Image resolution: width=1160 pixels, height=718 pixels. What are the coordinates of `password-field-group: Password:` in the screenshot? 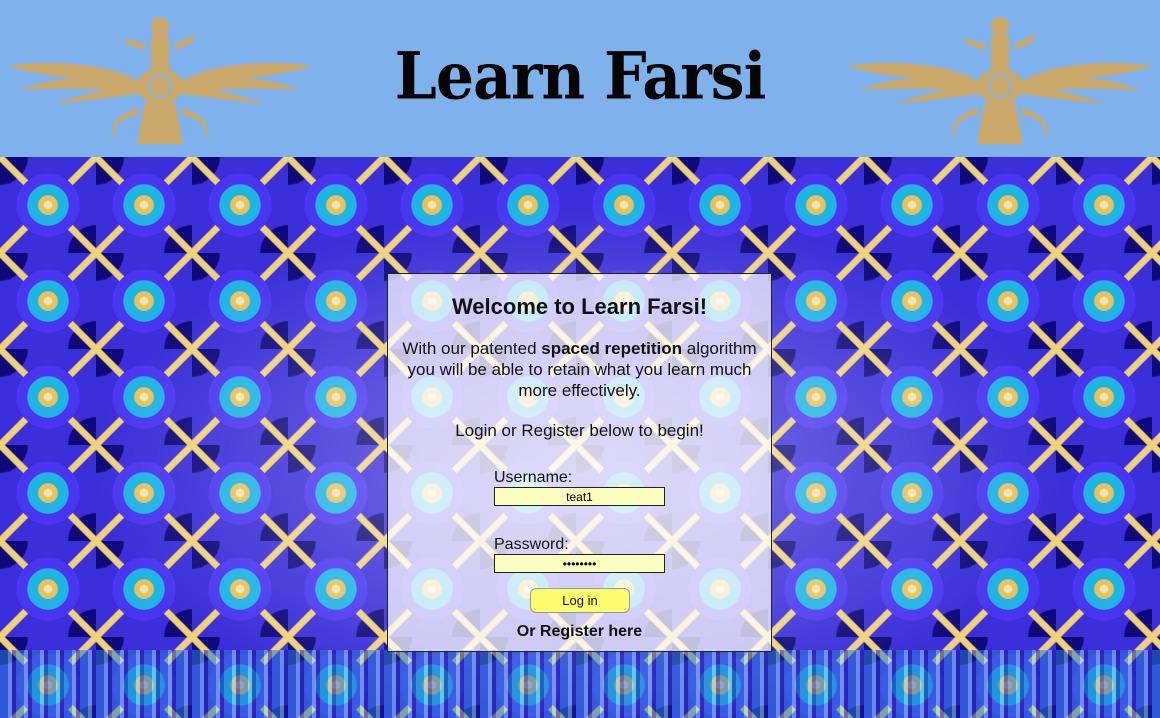 It's located at (580, 554).